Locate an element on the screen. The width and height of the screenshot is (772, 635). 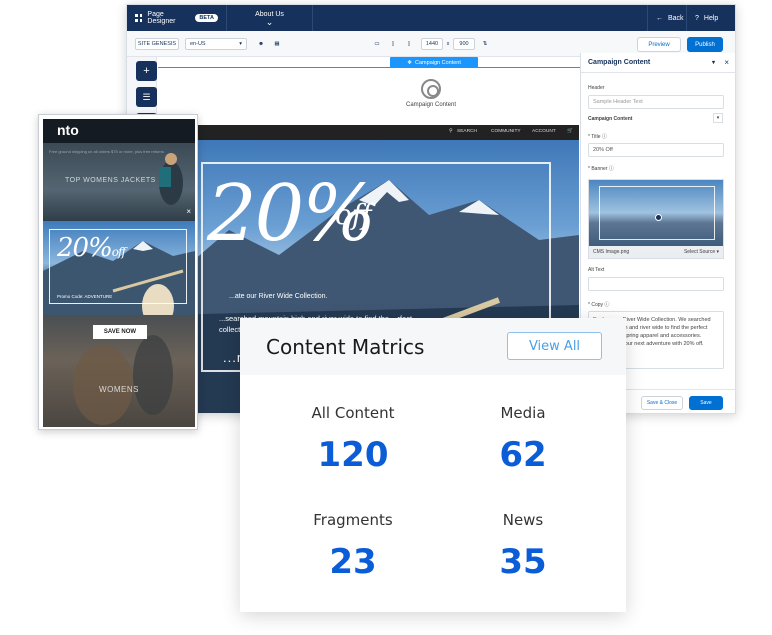
help-button: ? Help is located at coordinates (711, 18).